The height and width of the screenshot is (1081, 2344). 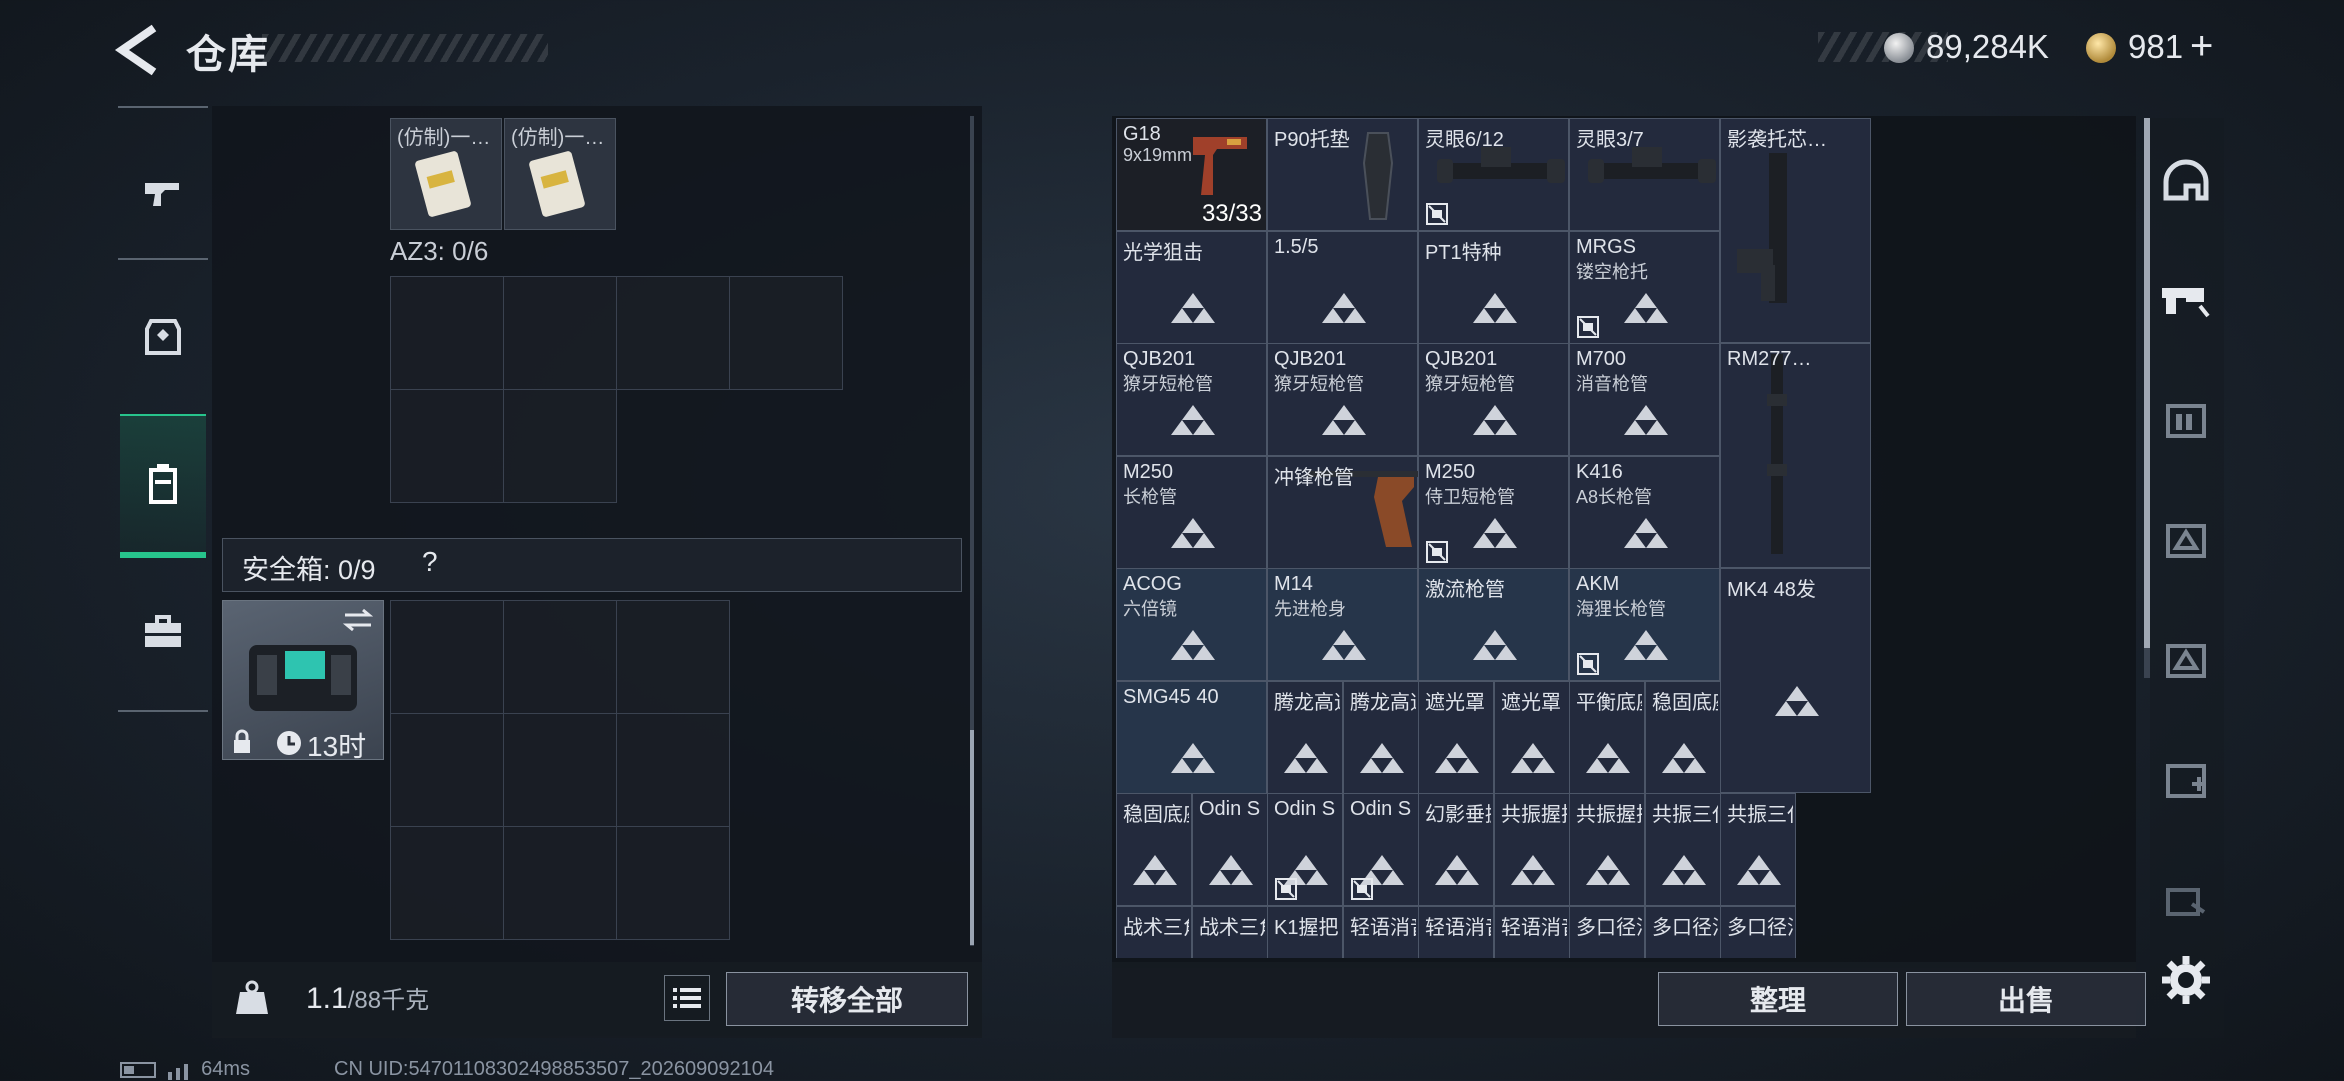 I want to click on warehouse-item: K1握把, so click(x=1305, y=932).